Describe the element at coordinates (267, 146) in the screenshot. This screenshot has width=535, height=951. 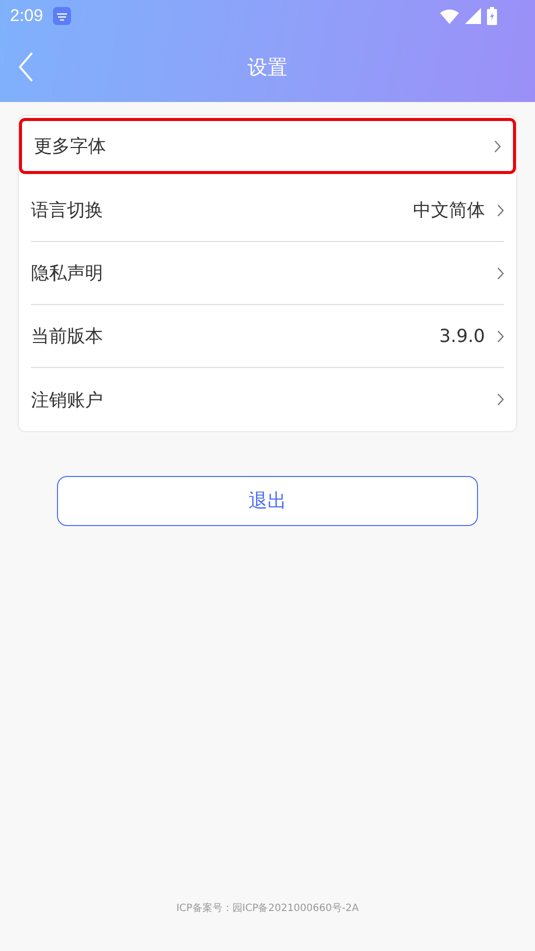
I see `settings-row: 更多字体` at that location.